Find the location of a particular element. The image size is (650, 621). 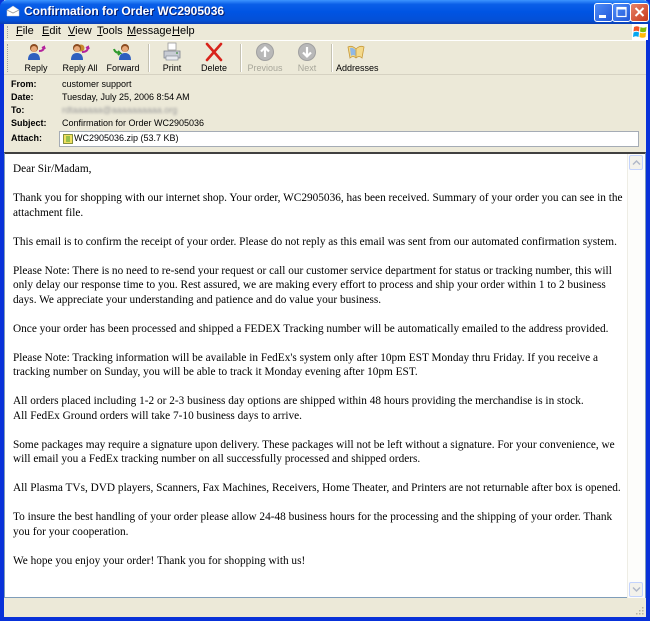

minimize-icon is located at coordinates (602, 16).